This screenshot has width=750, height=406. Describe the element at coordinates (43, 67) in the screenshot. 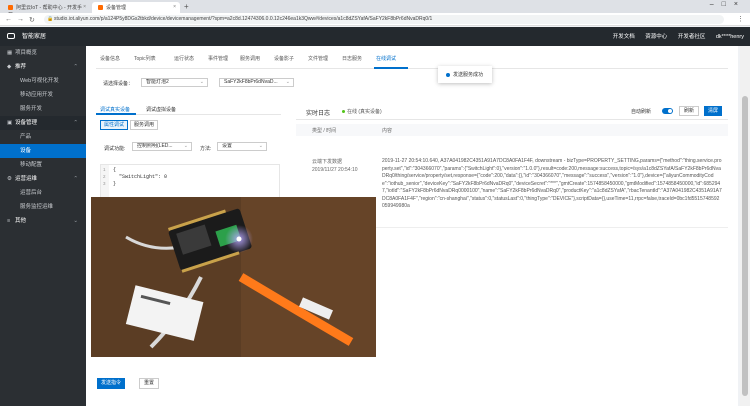

I see `sidebar-group-recommend: ◆ 推荐 ⌃` at that location.